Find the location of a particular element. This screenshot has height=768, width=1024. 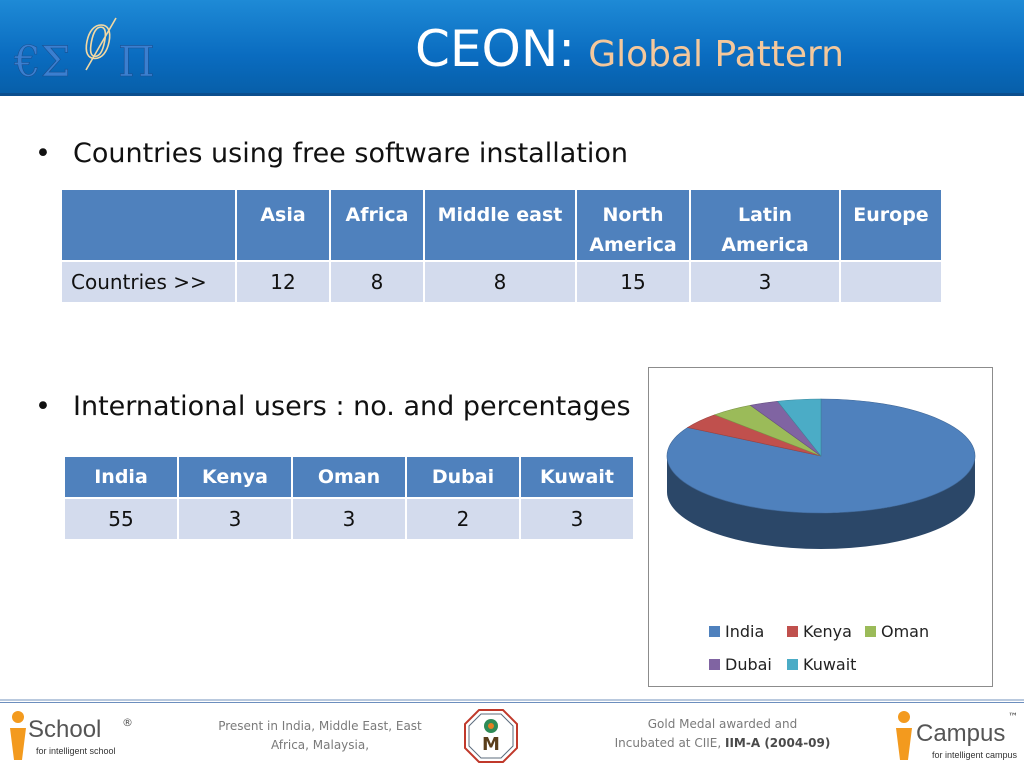

table-cell: 55 is located at coordinates (121, 519).